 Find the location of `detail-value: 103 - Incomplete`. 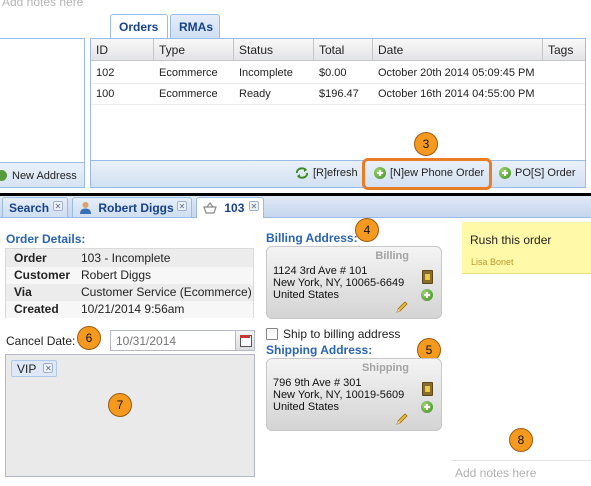

detail-value: 103 - Incomplete is located at coordinates (126, 258).